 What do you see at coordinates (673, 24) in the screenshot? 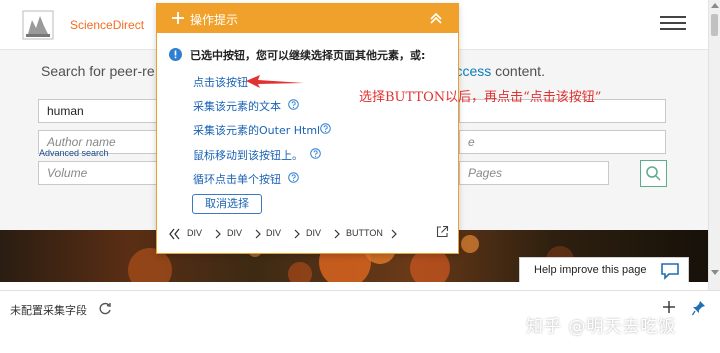
I see `menu-icon` at bounding box center [673, 24].